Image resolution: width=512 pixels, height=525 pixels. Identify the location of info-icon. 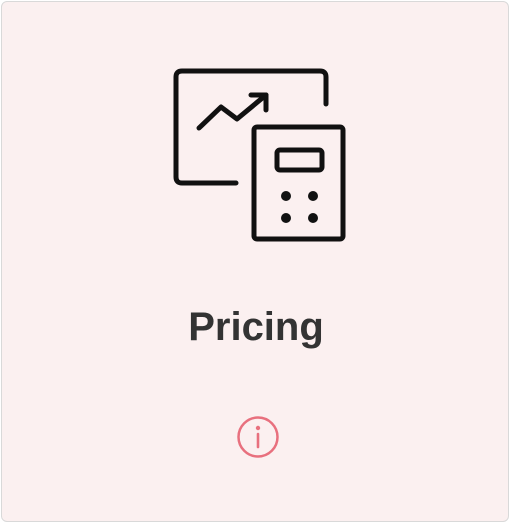
(258, 437).